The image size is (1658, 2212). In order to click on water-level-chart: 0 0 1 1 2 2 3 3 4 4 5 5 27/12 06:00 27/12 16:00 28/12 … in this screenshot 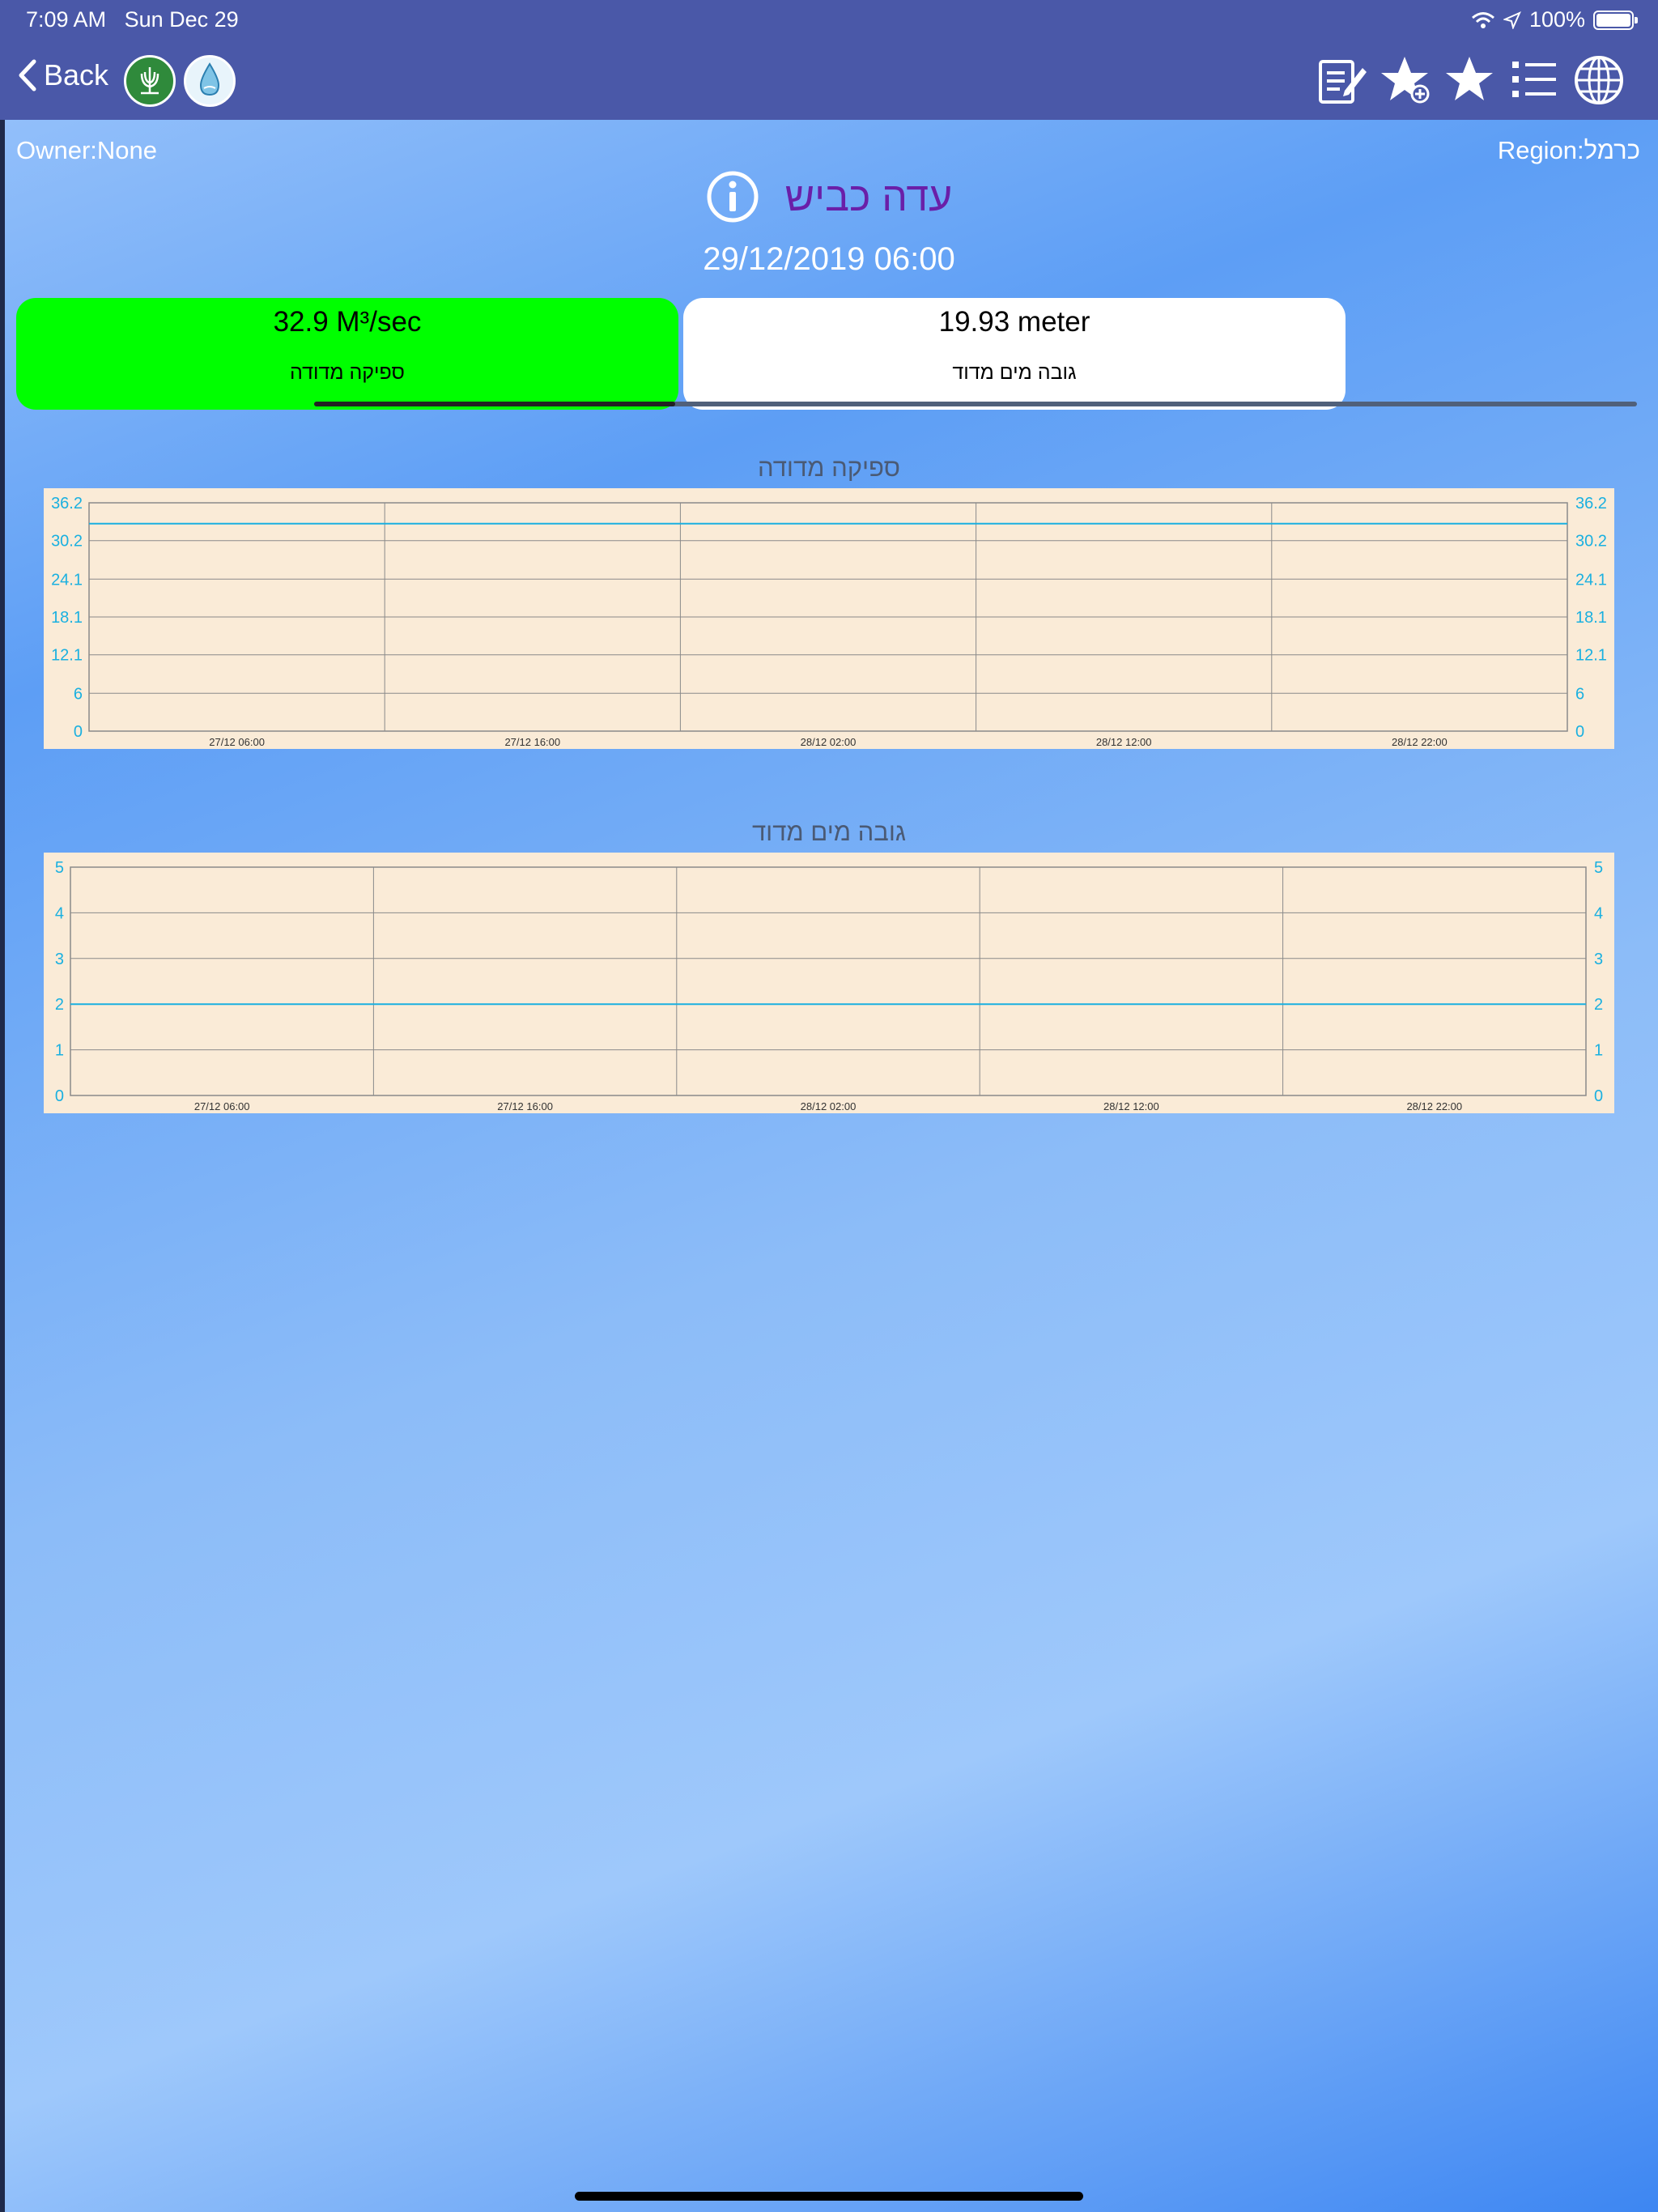, I will do `click(829, 983)`.